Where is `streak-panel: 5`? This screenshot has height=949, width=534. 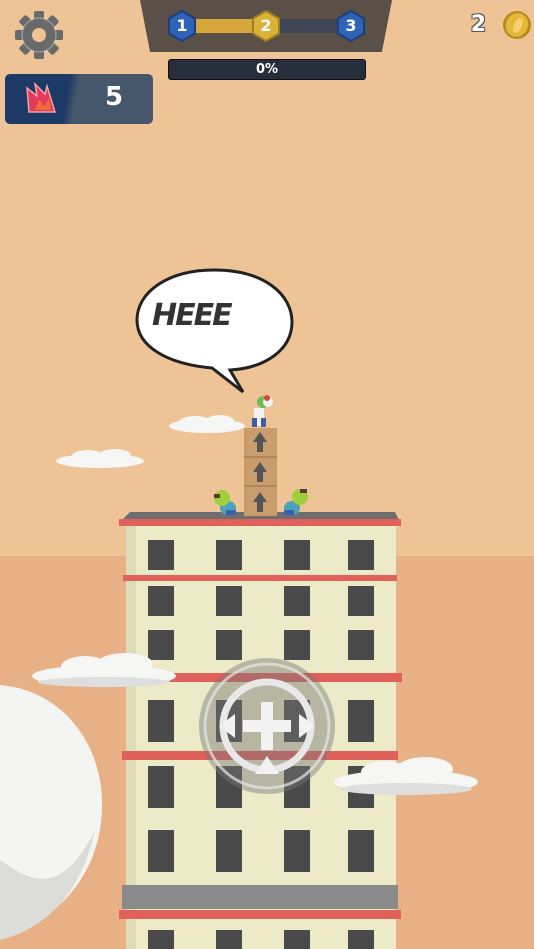
streak-panel: 5 is located at coordinates (79, 99).